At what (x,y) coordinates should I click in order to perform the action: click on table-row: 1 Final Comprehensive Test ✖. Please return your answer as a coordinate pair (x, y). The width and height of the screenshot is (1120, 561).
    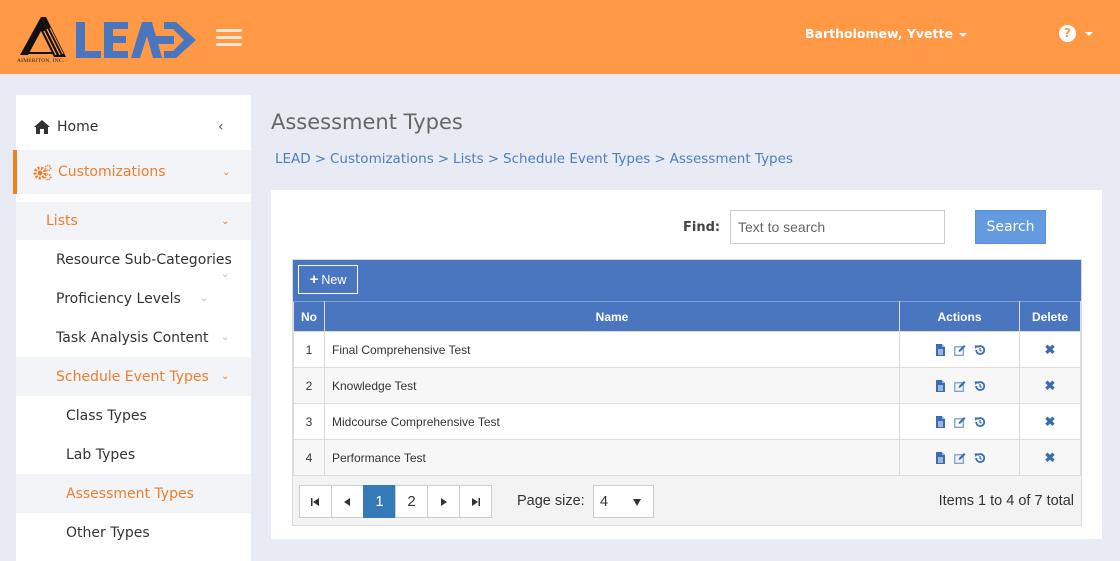
    Looking at the image, I should click on (687, 349).